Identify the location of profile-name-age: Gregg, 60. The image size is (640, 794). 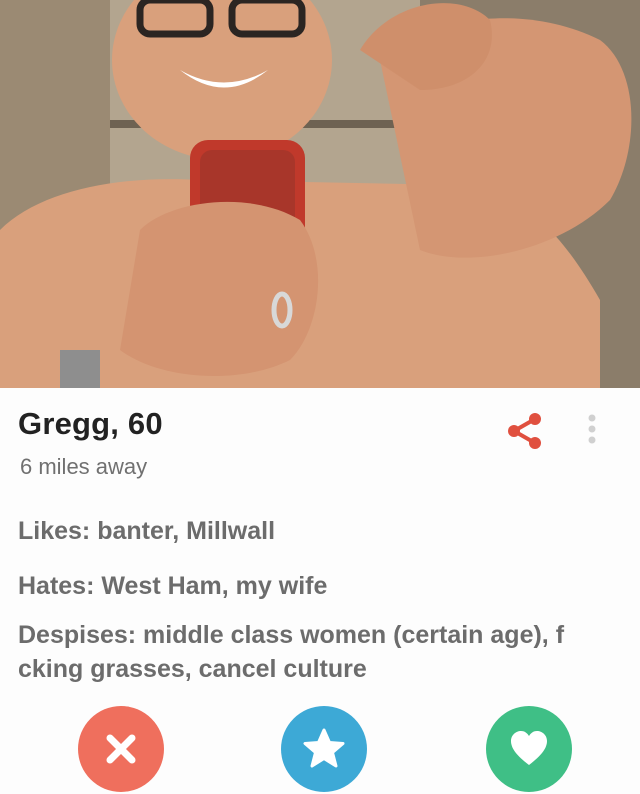
(90, 423).